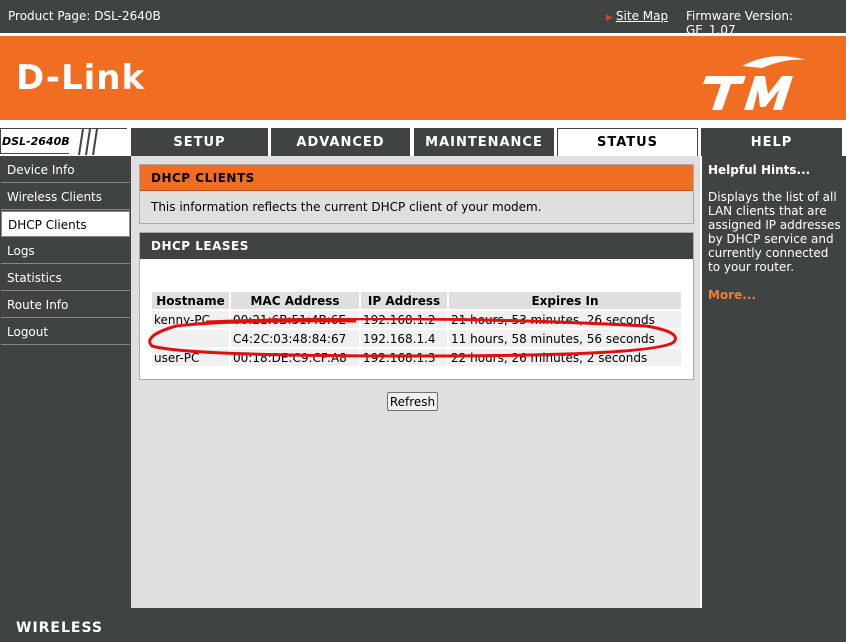 This screenshot has width=846, height=642. Describe the element at coordinates (565, 300) in the screenshot. I see `column-header-expires-in: Expires In` at that location.